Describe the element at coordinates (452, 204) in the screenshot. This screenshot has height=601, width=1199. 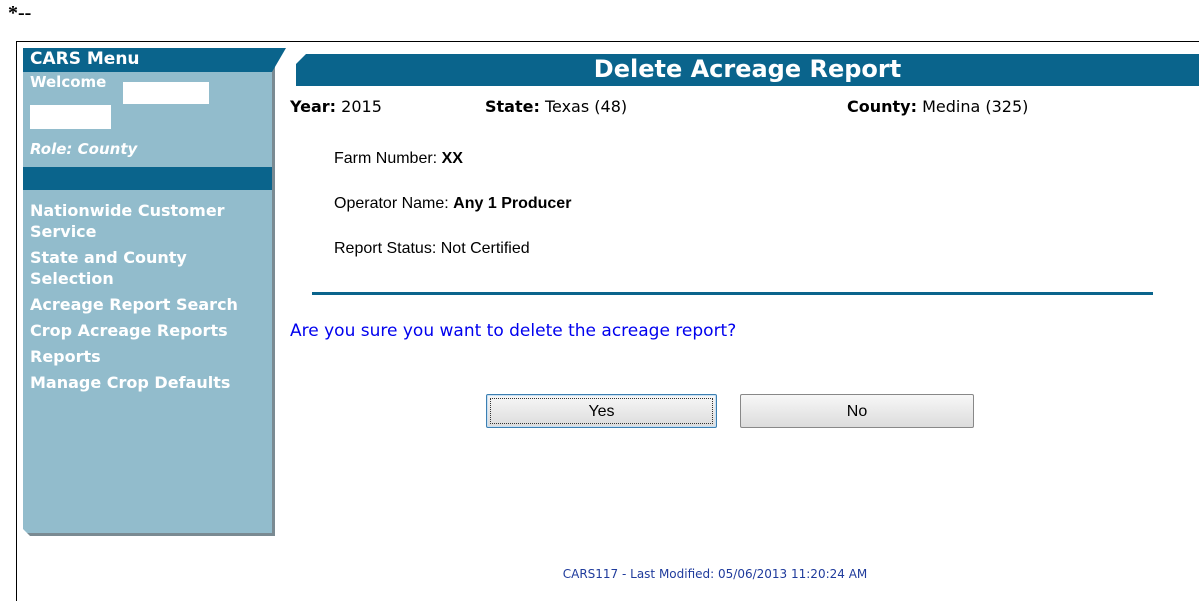
I see `operator-name-field: Operator Name: Any 1 Producer` at that location.